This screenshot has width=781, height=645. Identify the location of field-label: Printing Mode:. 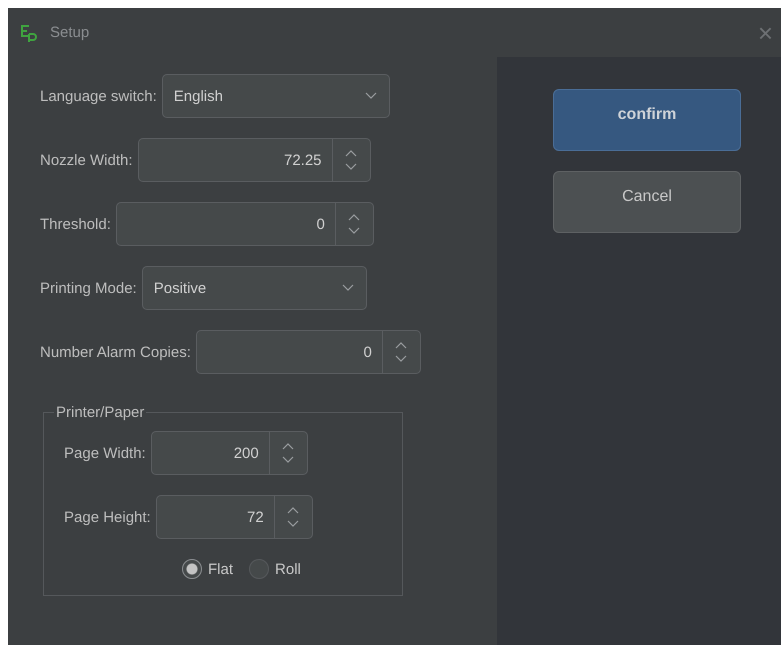
(88, 288).